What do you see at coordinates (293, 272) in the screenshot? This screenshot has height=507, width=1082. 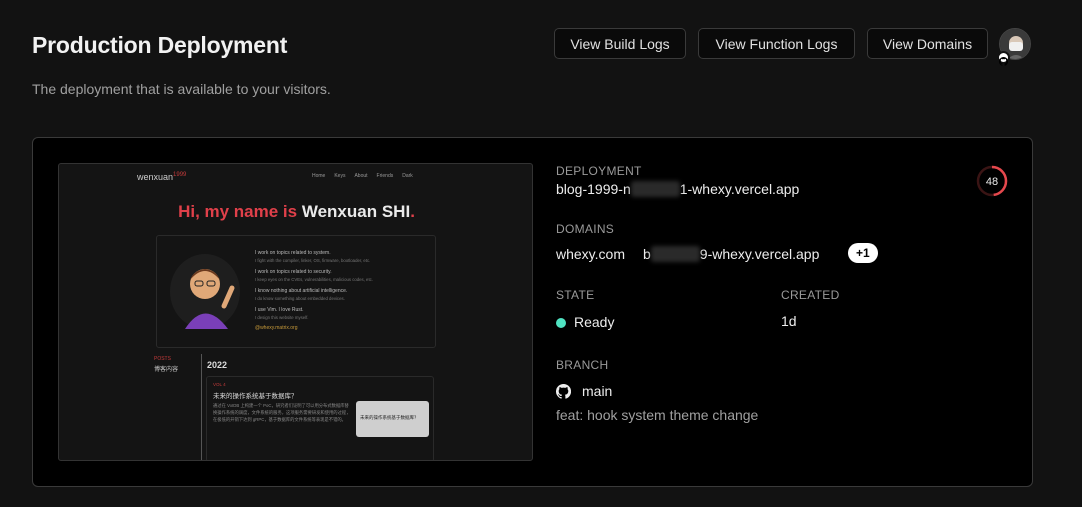 I see `preview-bio-line: I work on topics related to security.` at bounding box center [293, 272].